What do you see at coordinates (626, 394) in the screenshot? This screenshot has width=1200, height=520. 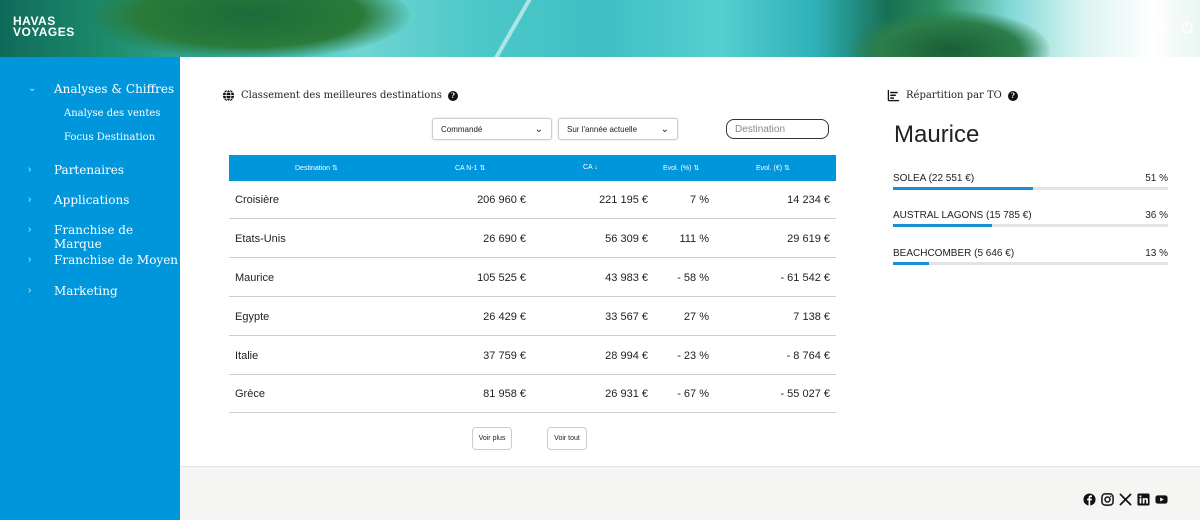 I see `cell-ca: 26 931 €` at bounding box center [626, 394].